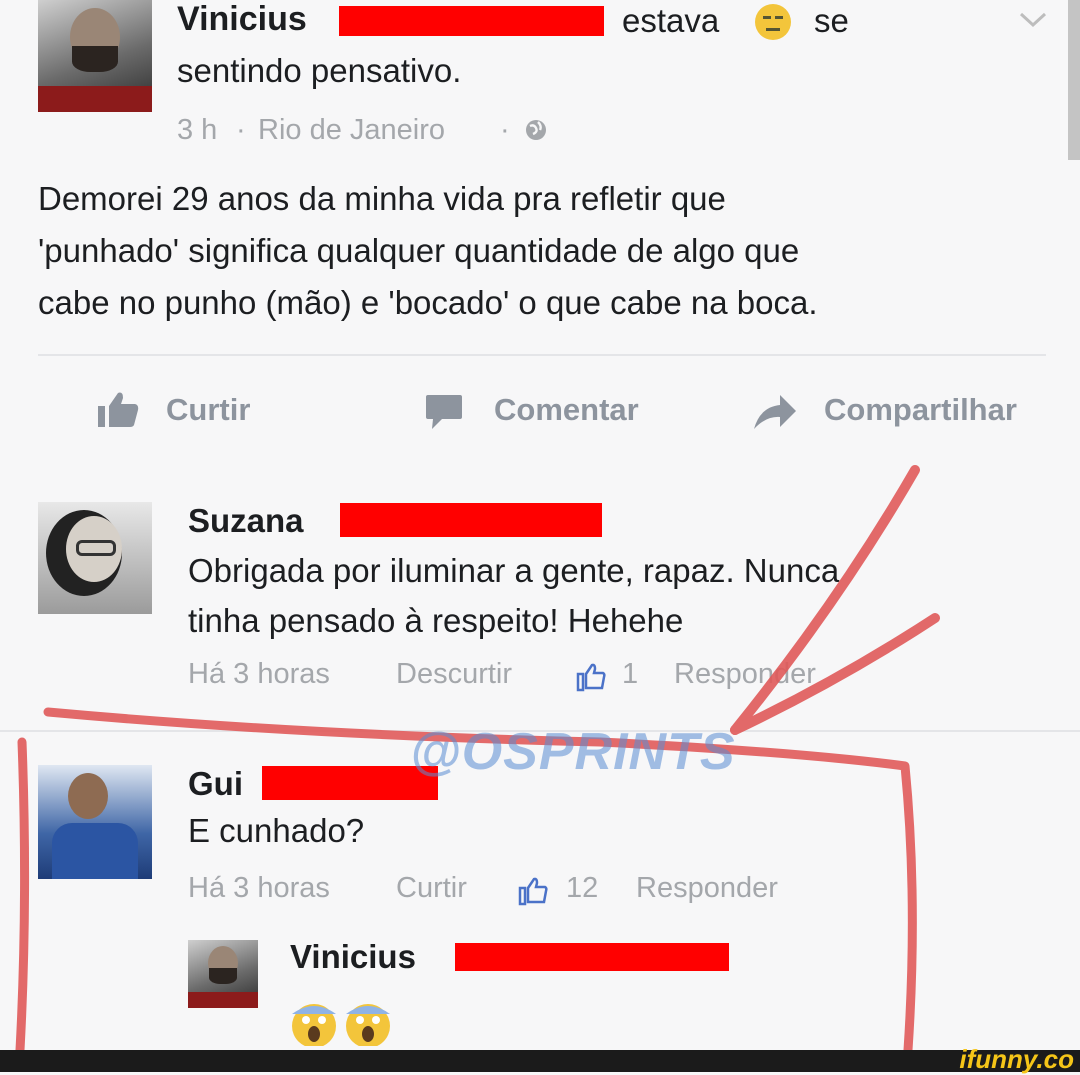 This screenshot has width=1080, height=1075. Describe the element at coordinates (540, 1059) in the screenshot. I see `ifunny-bar: ifunny.co` at that location.